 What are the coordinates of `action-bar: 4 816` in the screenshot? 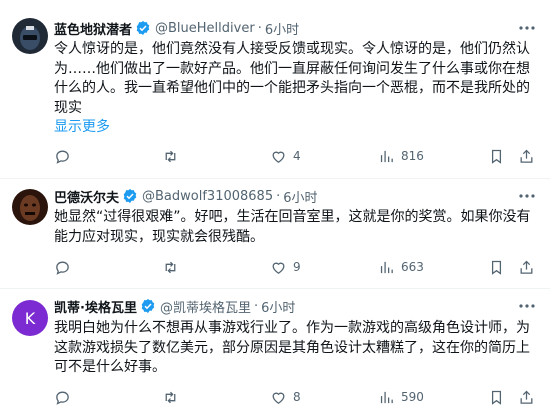 It's located at (293, 156).